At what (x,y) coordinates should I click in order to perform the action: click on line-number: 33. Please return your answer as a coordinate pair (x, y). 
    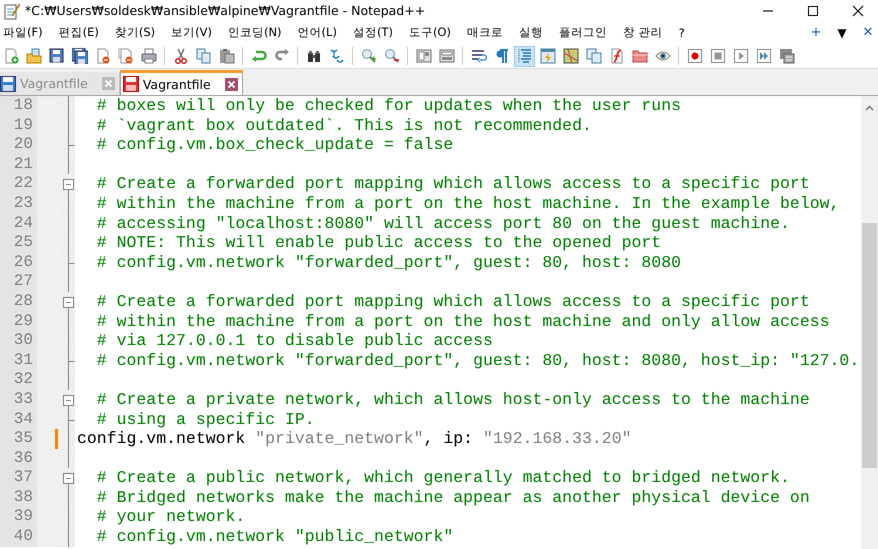
    Looking at the image, I should click on (18, 400).